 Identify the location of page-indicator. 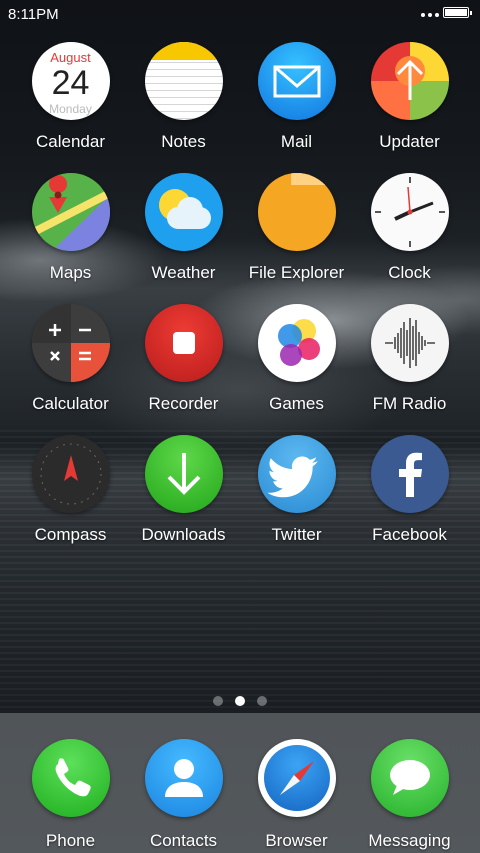
(240, 701).